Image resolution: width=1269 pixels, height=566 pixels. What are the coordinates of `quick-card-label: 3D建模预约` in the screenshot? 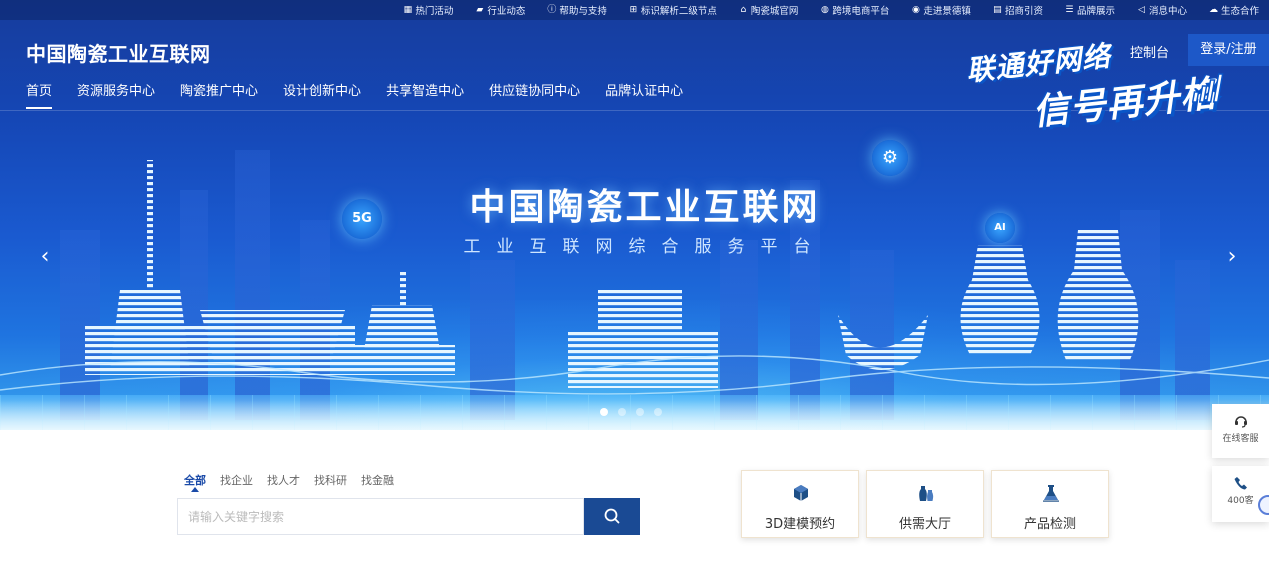 It's located at (800, 524).